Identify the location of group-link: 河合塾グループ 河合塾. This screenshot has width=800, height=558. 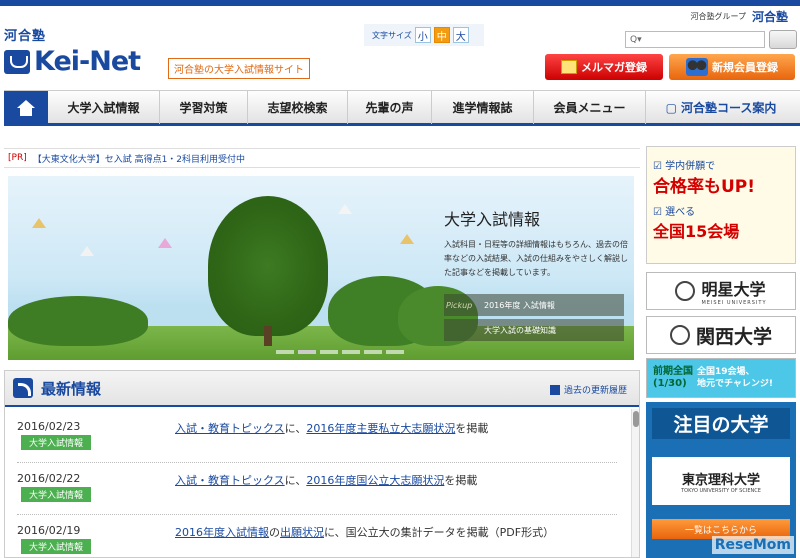
(739, 16).